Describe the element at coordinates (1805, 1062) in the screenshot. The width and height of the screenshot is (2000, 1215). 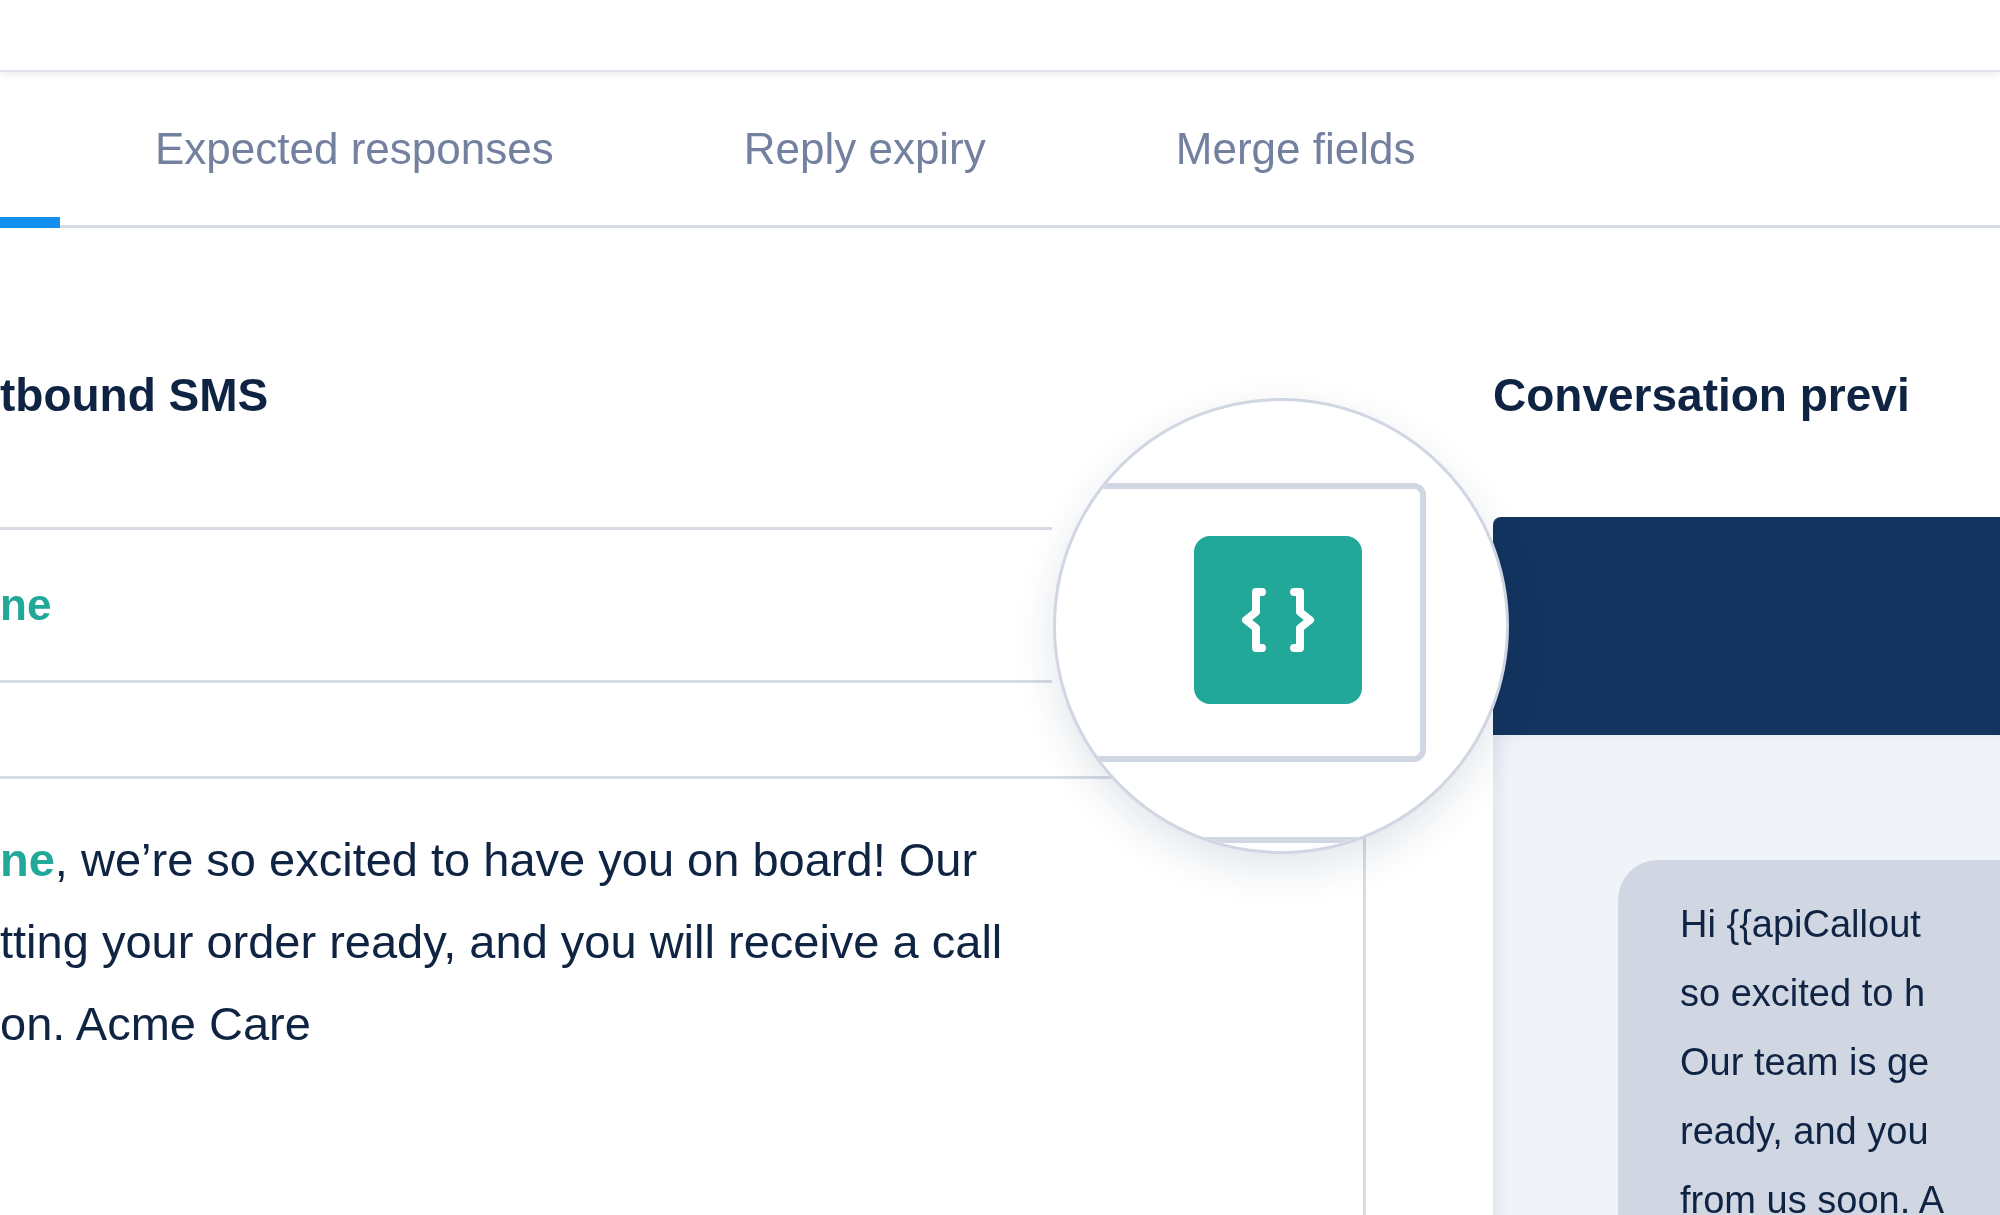
I see `message-text: Our team is ge` at that location.